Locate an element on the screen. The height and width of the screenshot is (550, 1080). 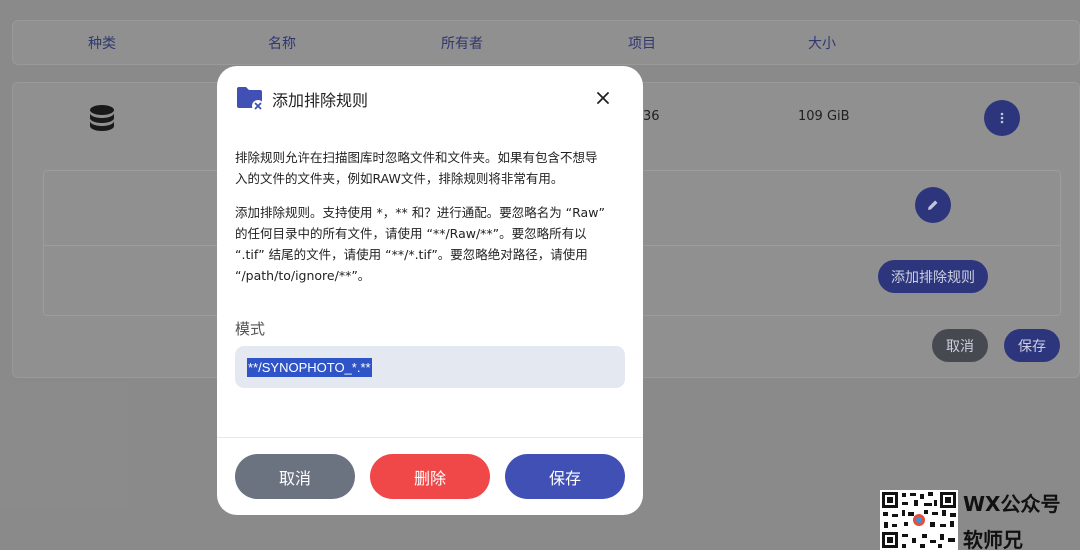
watermark-line-2: 软师兄 is located at coordinates (993, 539).